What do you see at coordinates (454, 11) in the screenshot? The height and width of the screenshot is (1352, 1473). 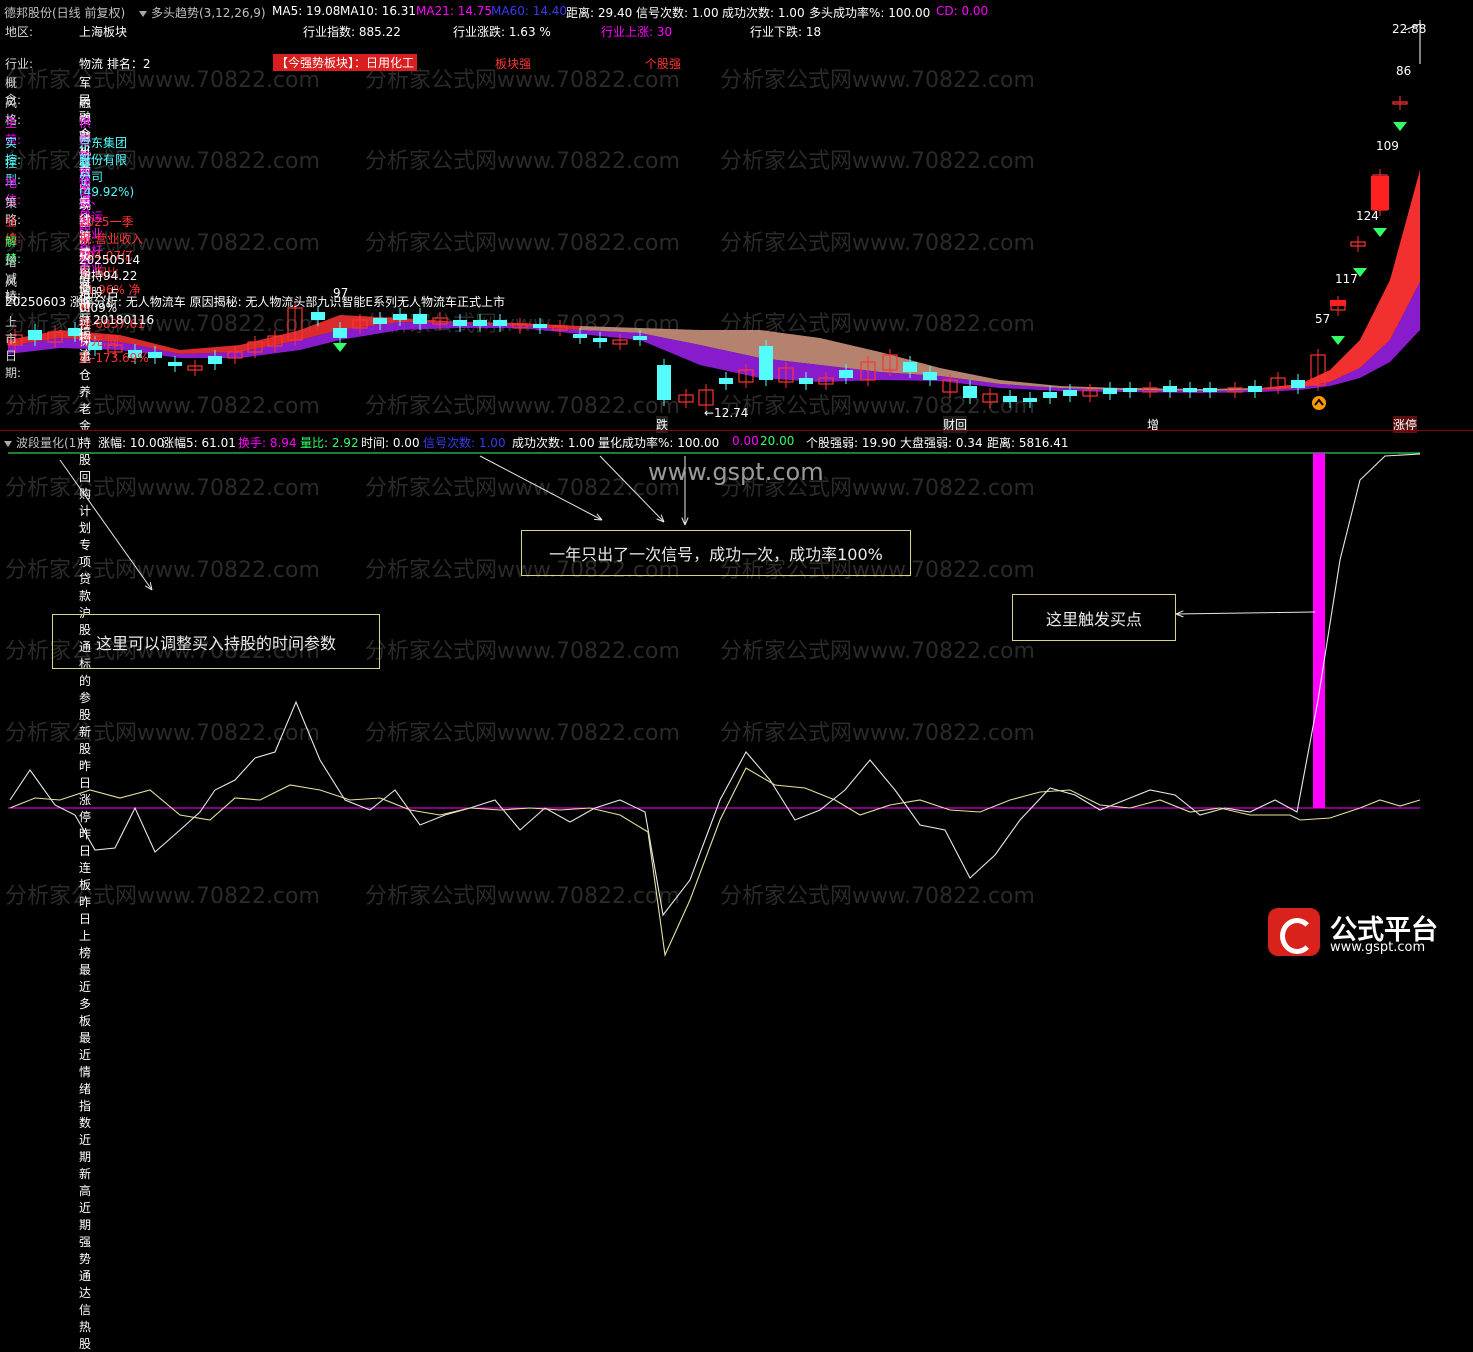 I see `ma21-value: MA21: 14.75` at bounding box center [454, 11].